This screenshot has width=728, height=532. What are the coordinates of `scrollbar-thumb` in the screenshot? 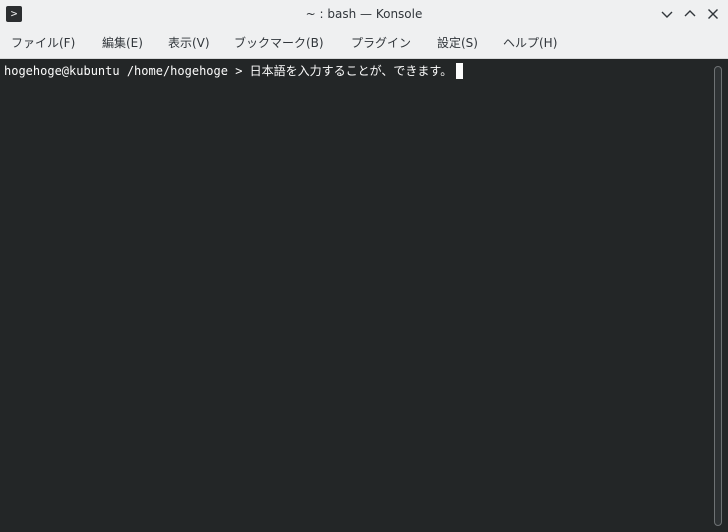 It's located at (718, 296).